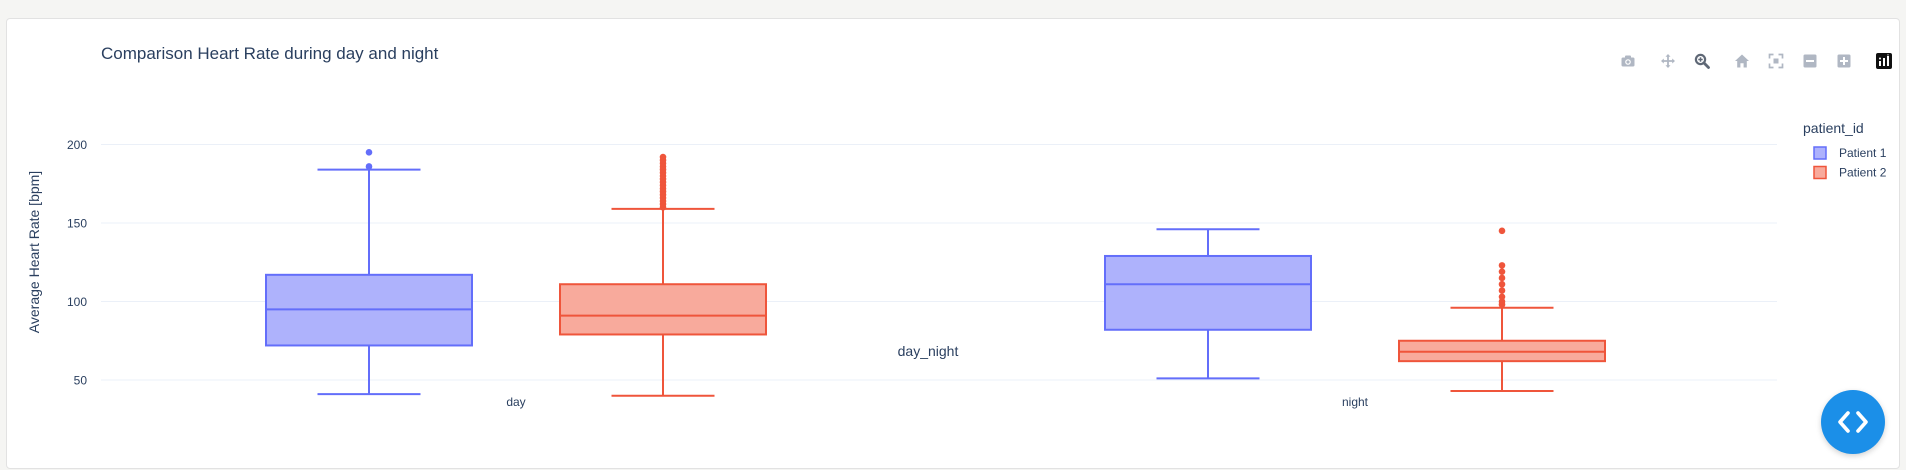  I want to click on zoom-in-button, so click(1844, 61).